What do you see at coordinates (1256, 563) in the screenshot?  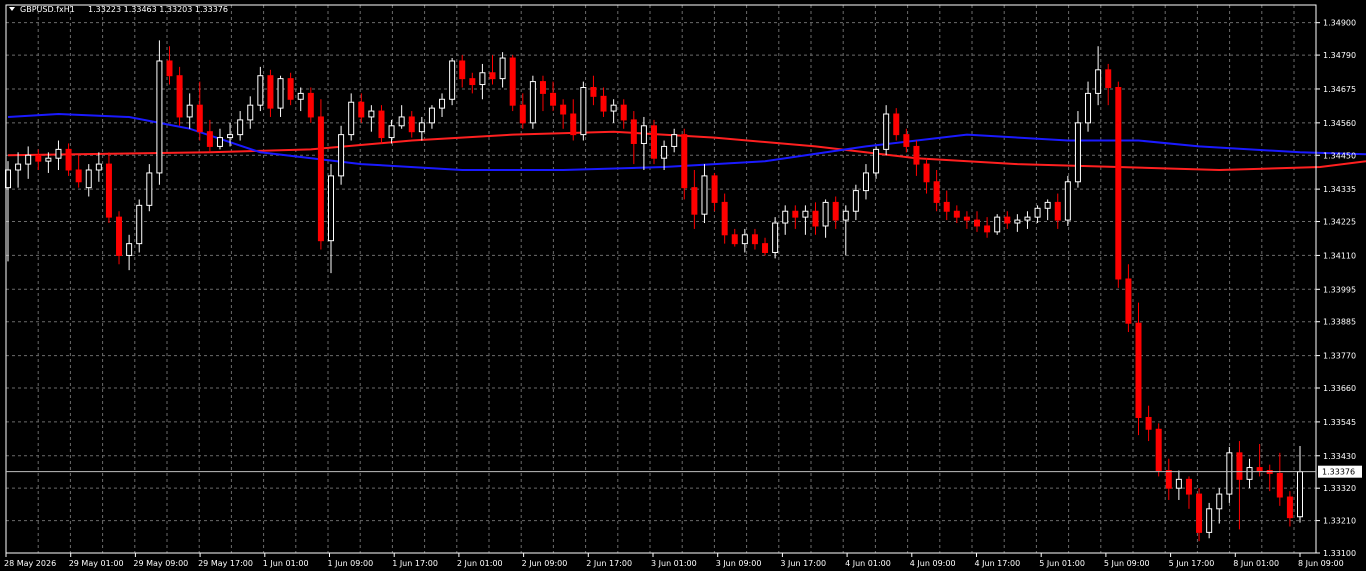 I see `x-tick-label: 8 Jun 01:00` at bounding box center [1256, 563].